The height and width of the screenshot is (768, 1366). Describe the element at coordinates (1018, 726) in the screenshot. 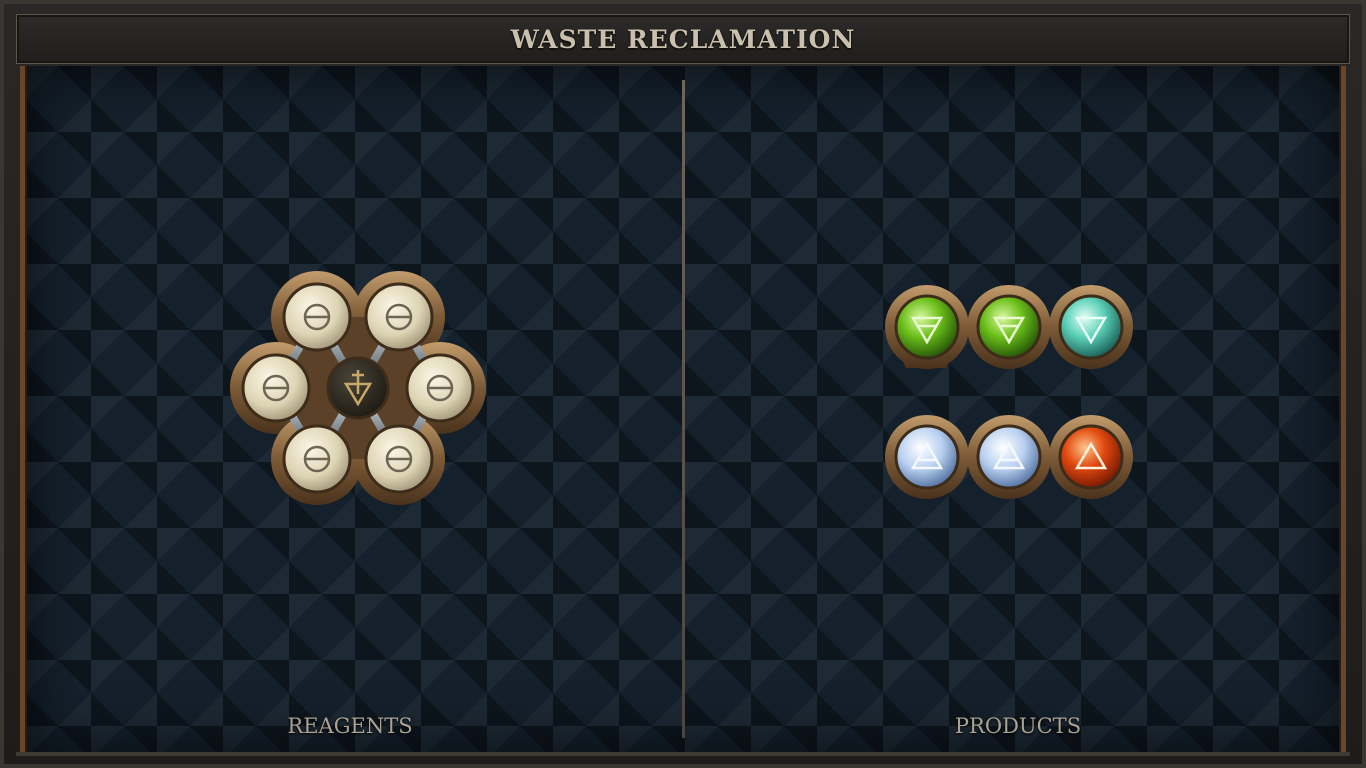

I see `products-label: PRODUCTS` at that location.